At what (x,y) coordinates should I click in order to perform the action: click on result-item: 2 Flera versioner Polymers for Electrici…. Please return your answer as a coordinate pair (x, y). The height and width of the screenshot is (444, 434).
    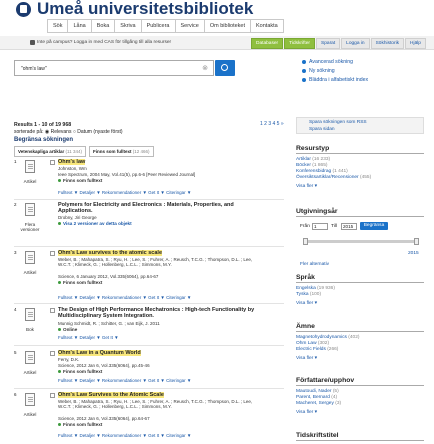
    Looking at the image, I should click on (149, 223).